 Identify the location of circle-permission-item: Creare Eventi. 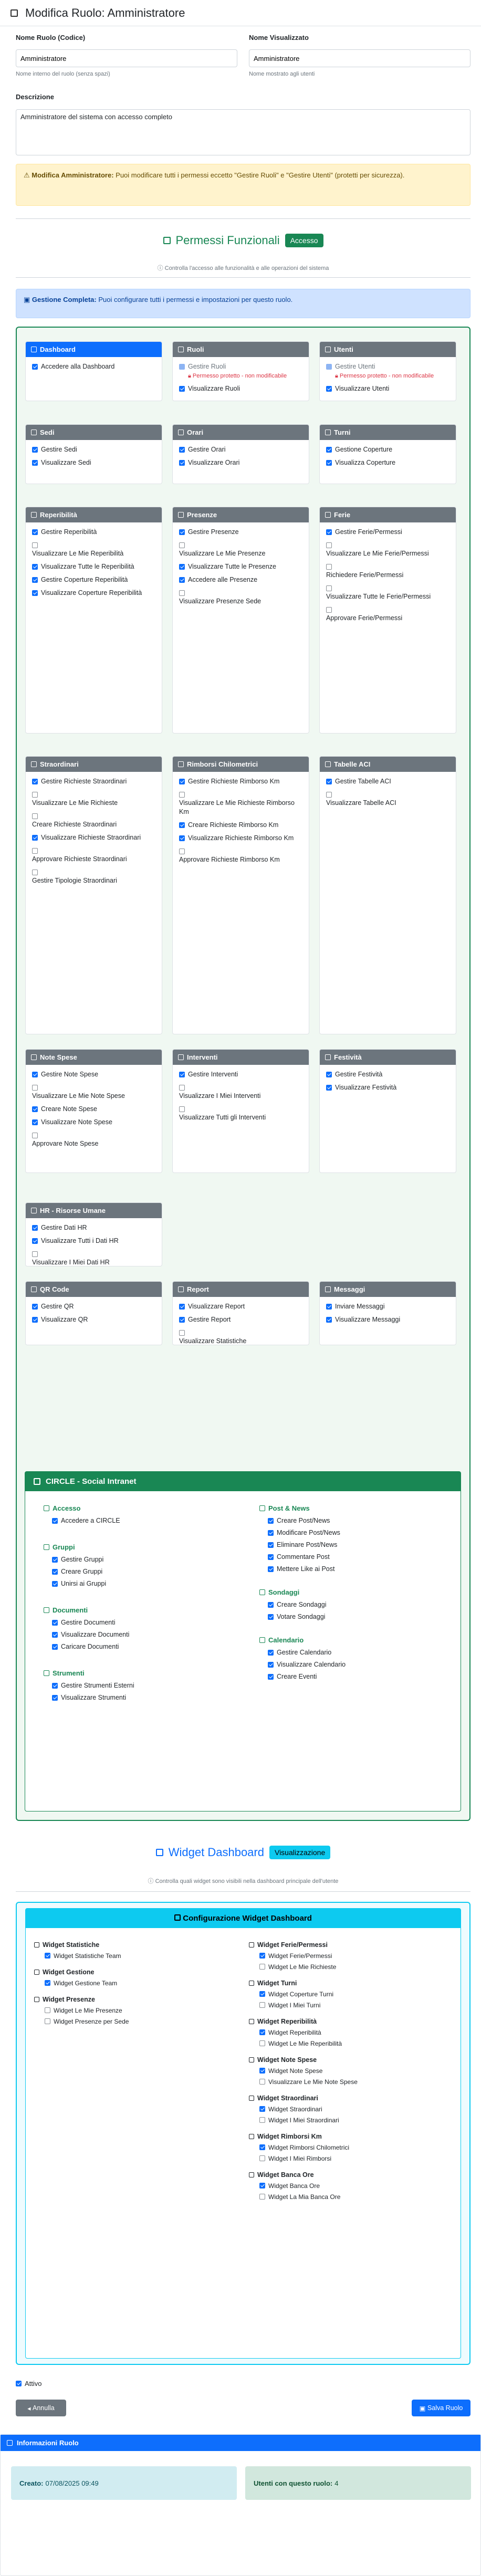
(361, 1676).